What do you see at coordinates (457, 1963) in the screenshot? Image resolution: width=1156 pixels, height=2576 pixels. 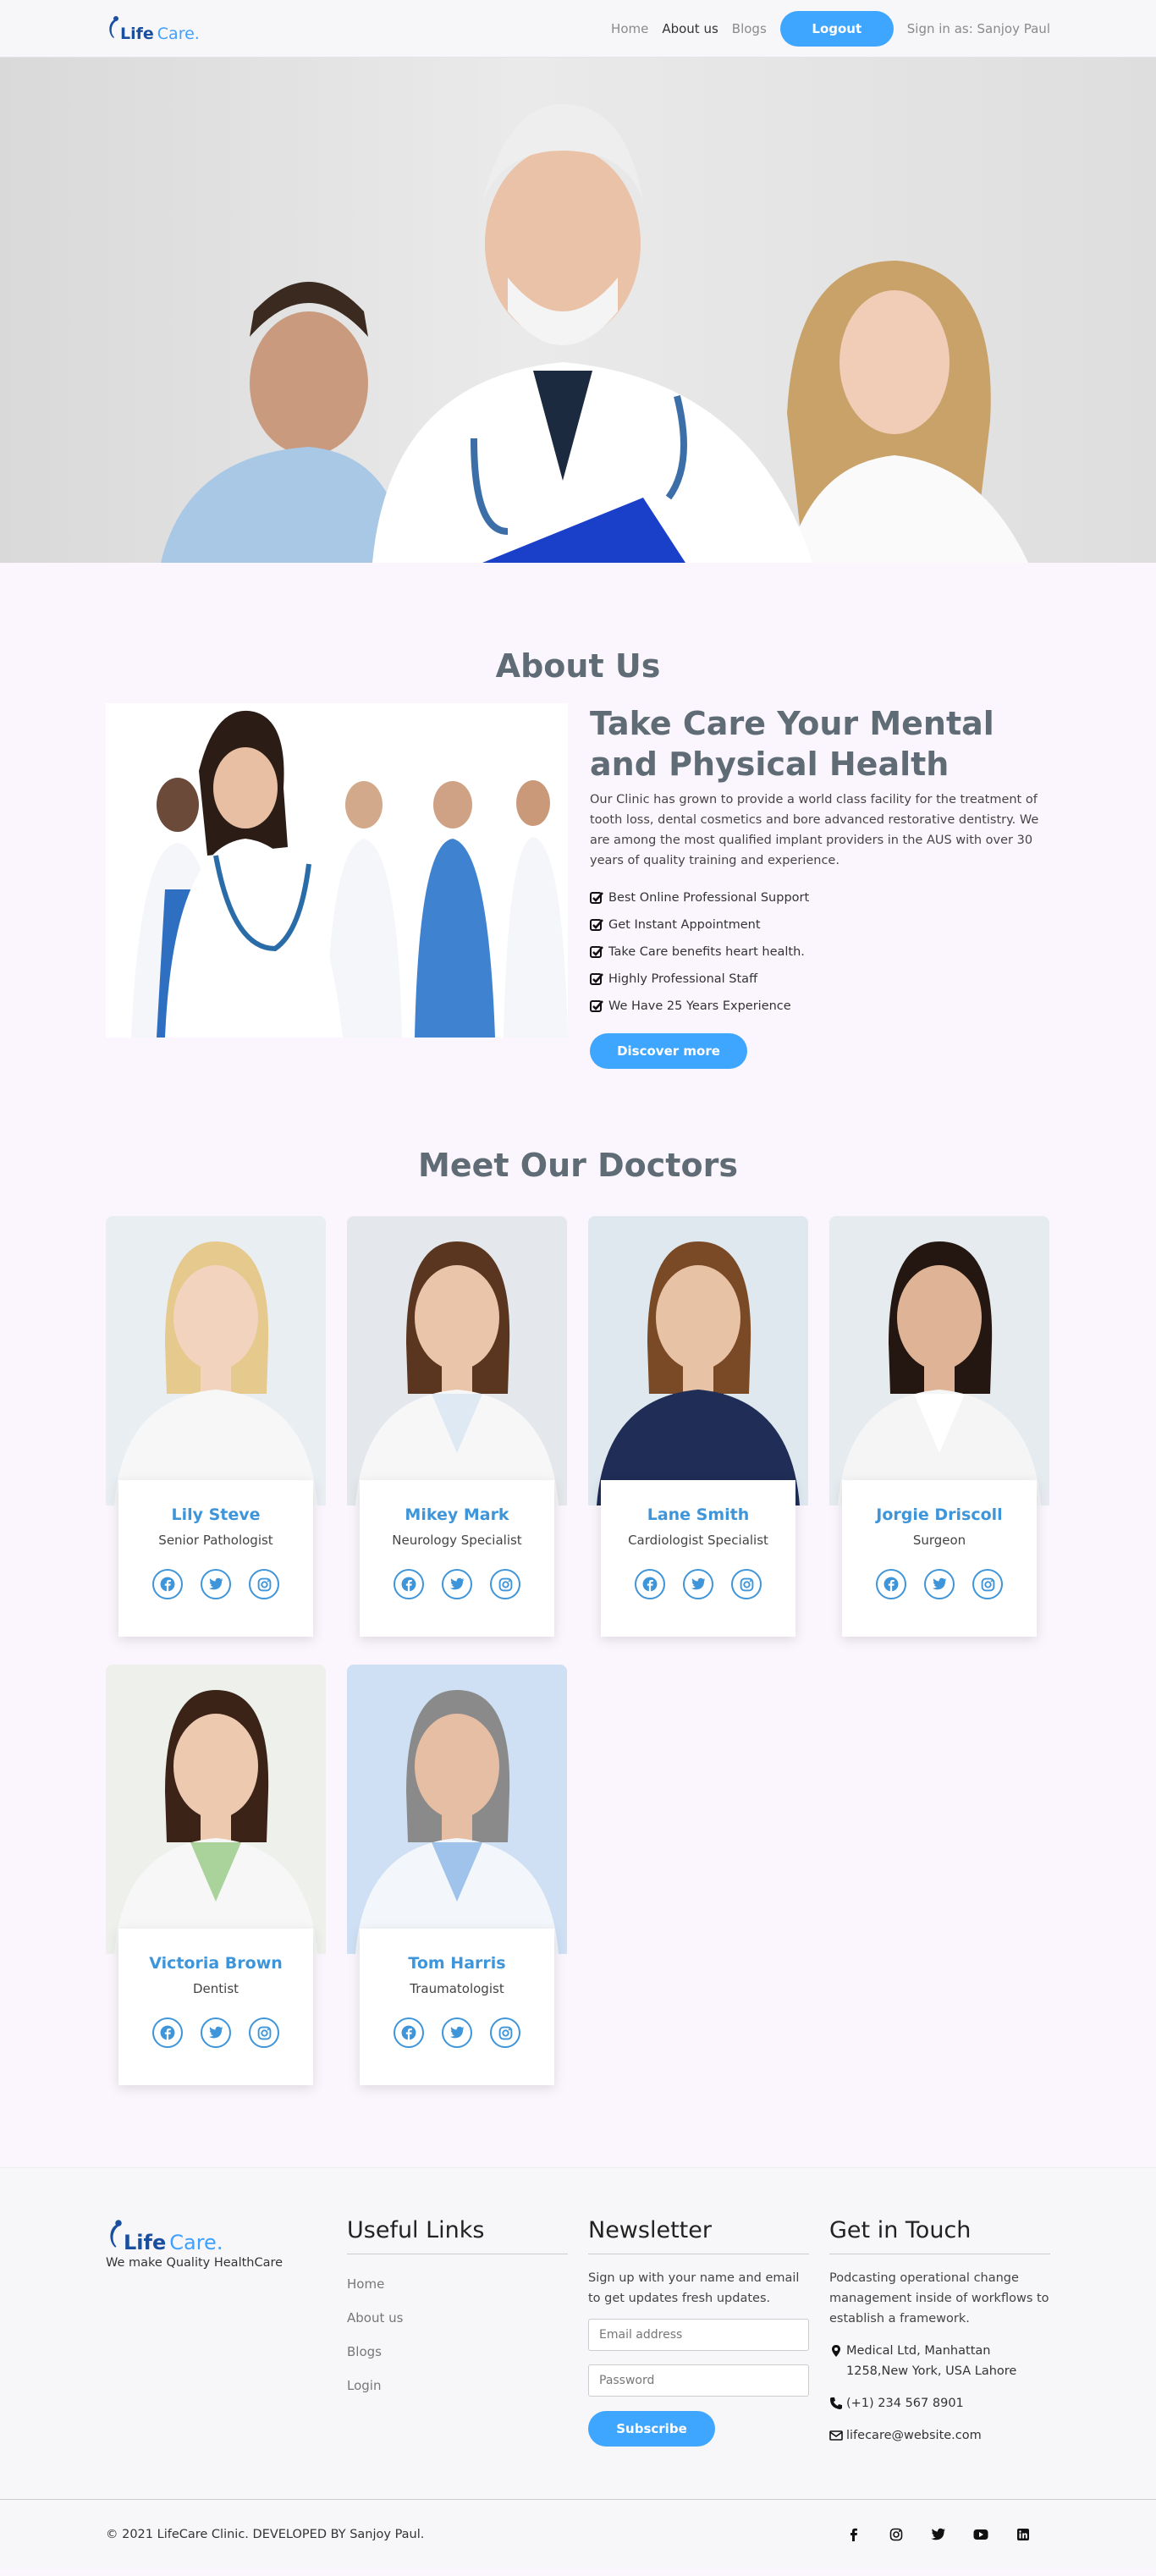 I see `doctor-name: Tom Harris` at bounding box center [457, 1963].